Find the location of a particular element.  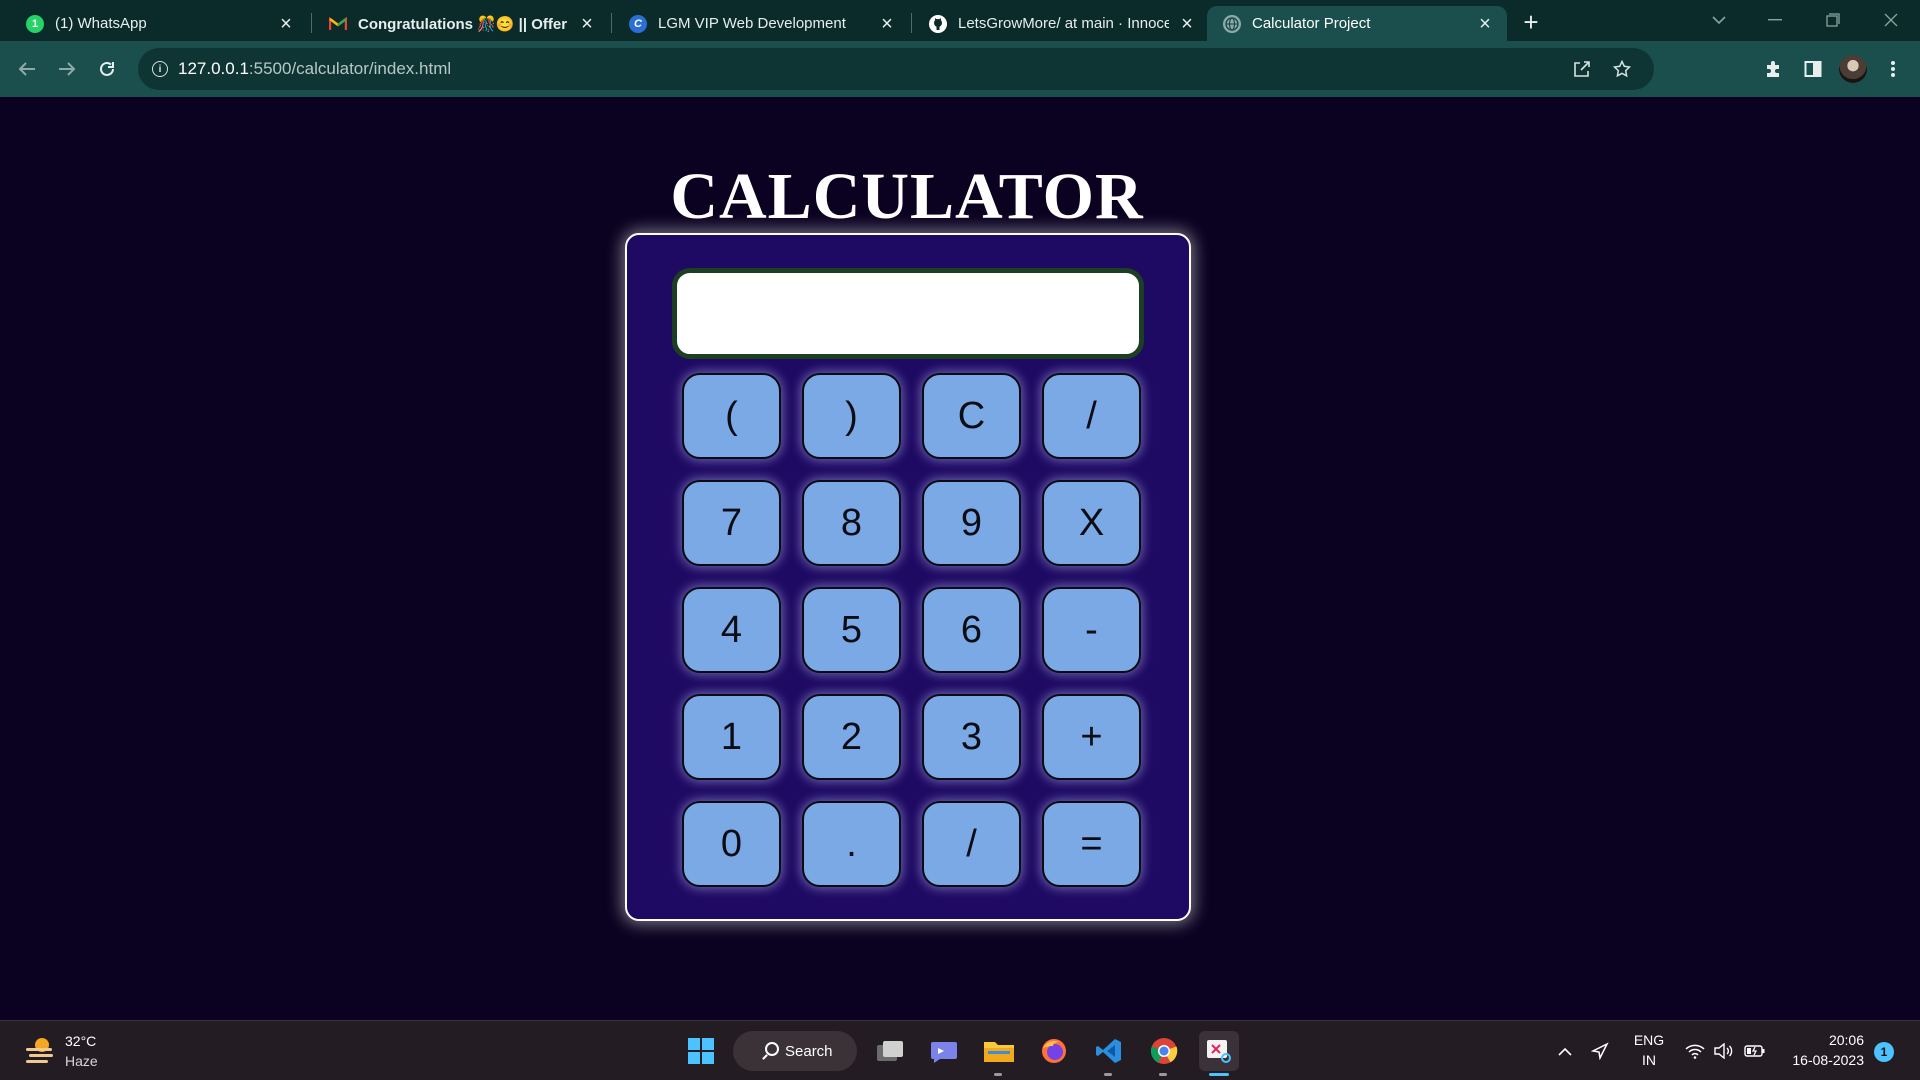

tab-title: LGM VIP Web Development is located at coordinates (752, 23).